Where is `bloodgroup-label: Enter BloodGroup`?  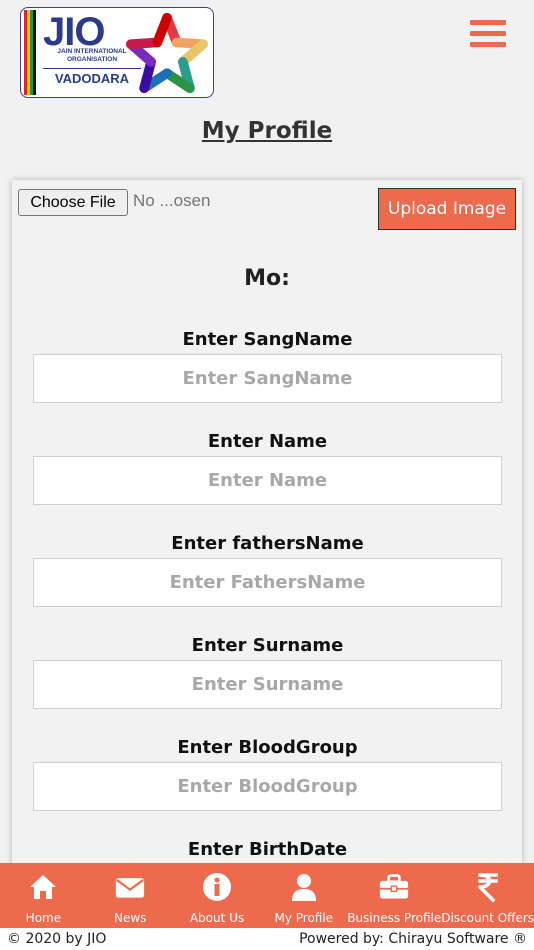 bloodgroup-label: Enter BloodGroup is located at coordinates (267, 747).